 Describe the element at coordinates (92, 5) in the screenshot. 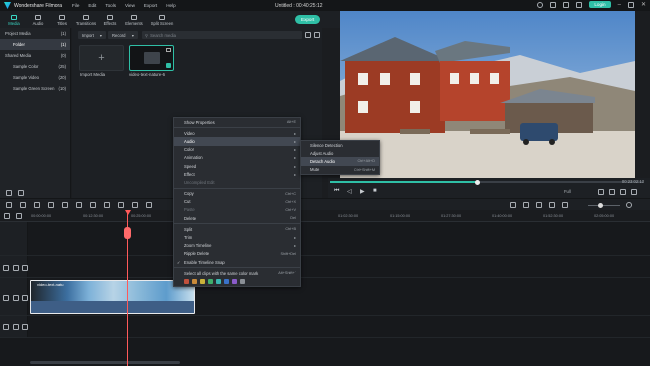

I see `menu-edit: Edit` at that location.